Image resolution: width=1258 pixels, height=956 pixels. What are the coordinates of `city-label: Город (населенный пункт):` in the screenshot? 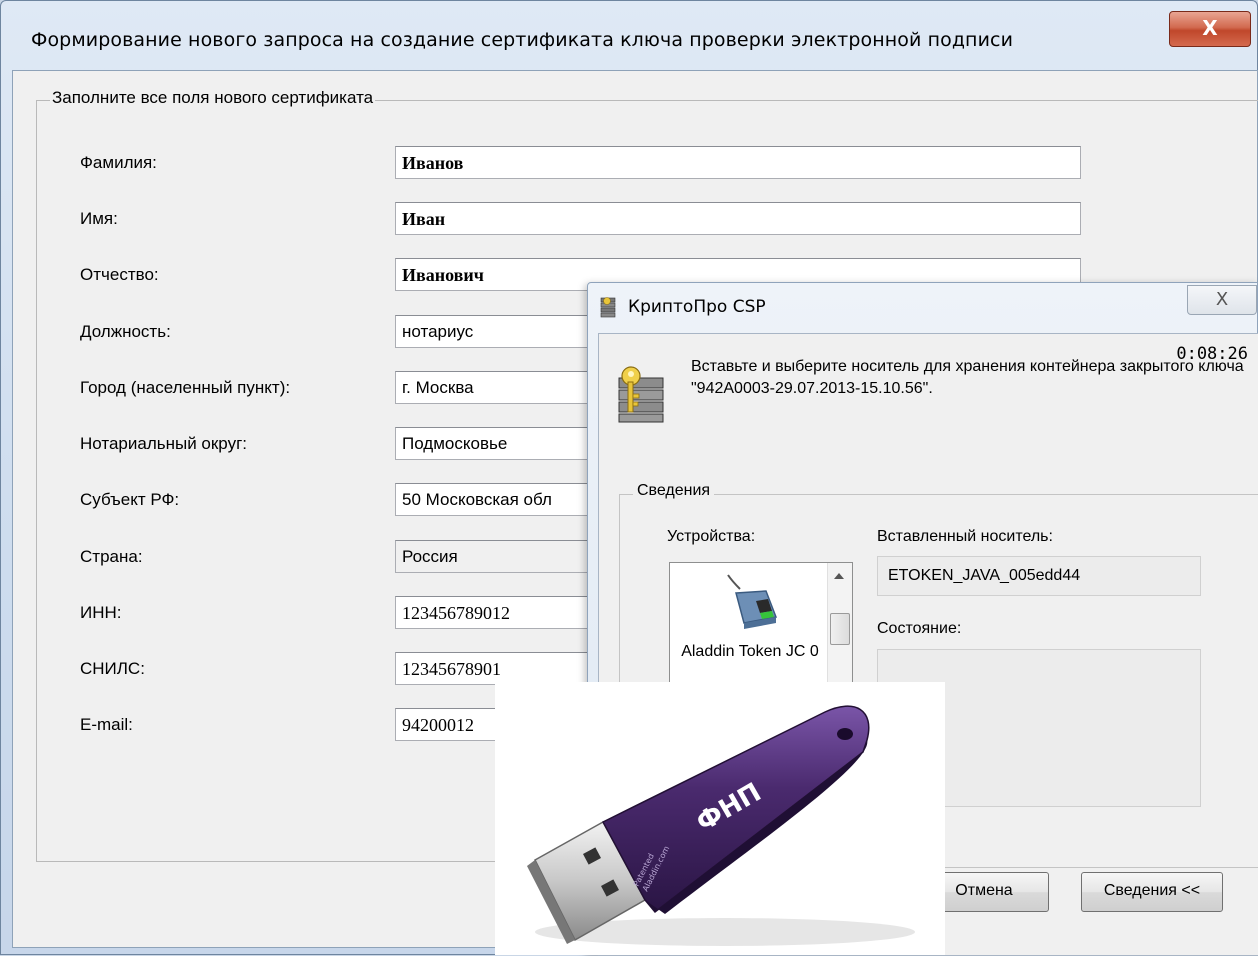 It's located at (185, 387).